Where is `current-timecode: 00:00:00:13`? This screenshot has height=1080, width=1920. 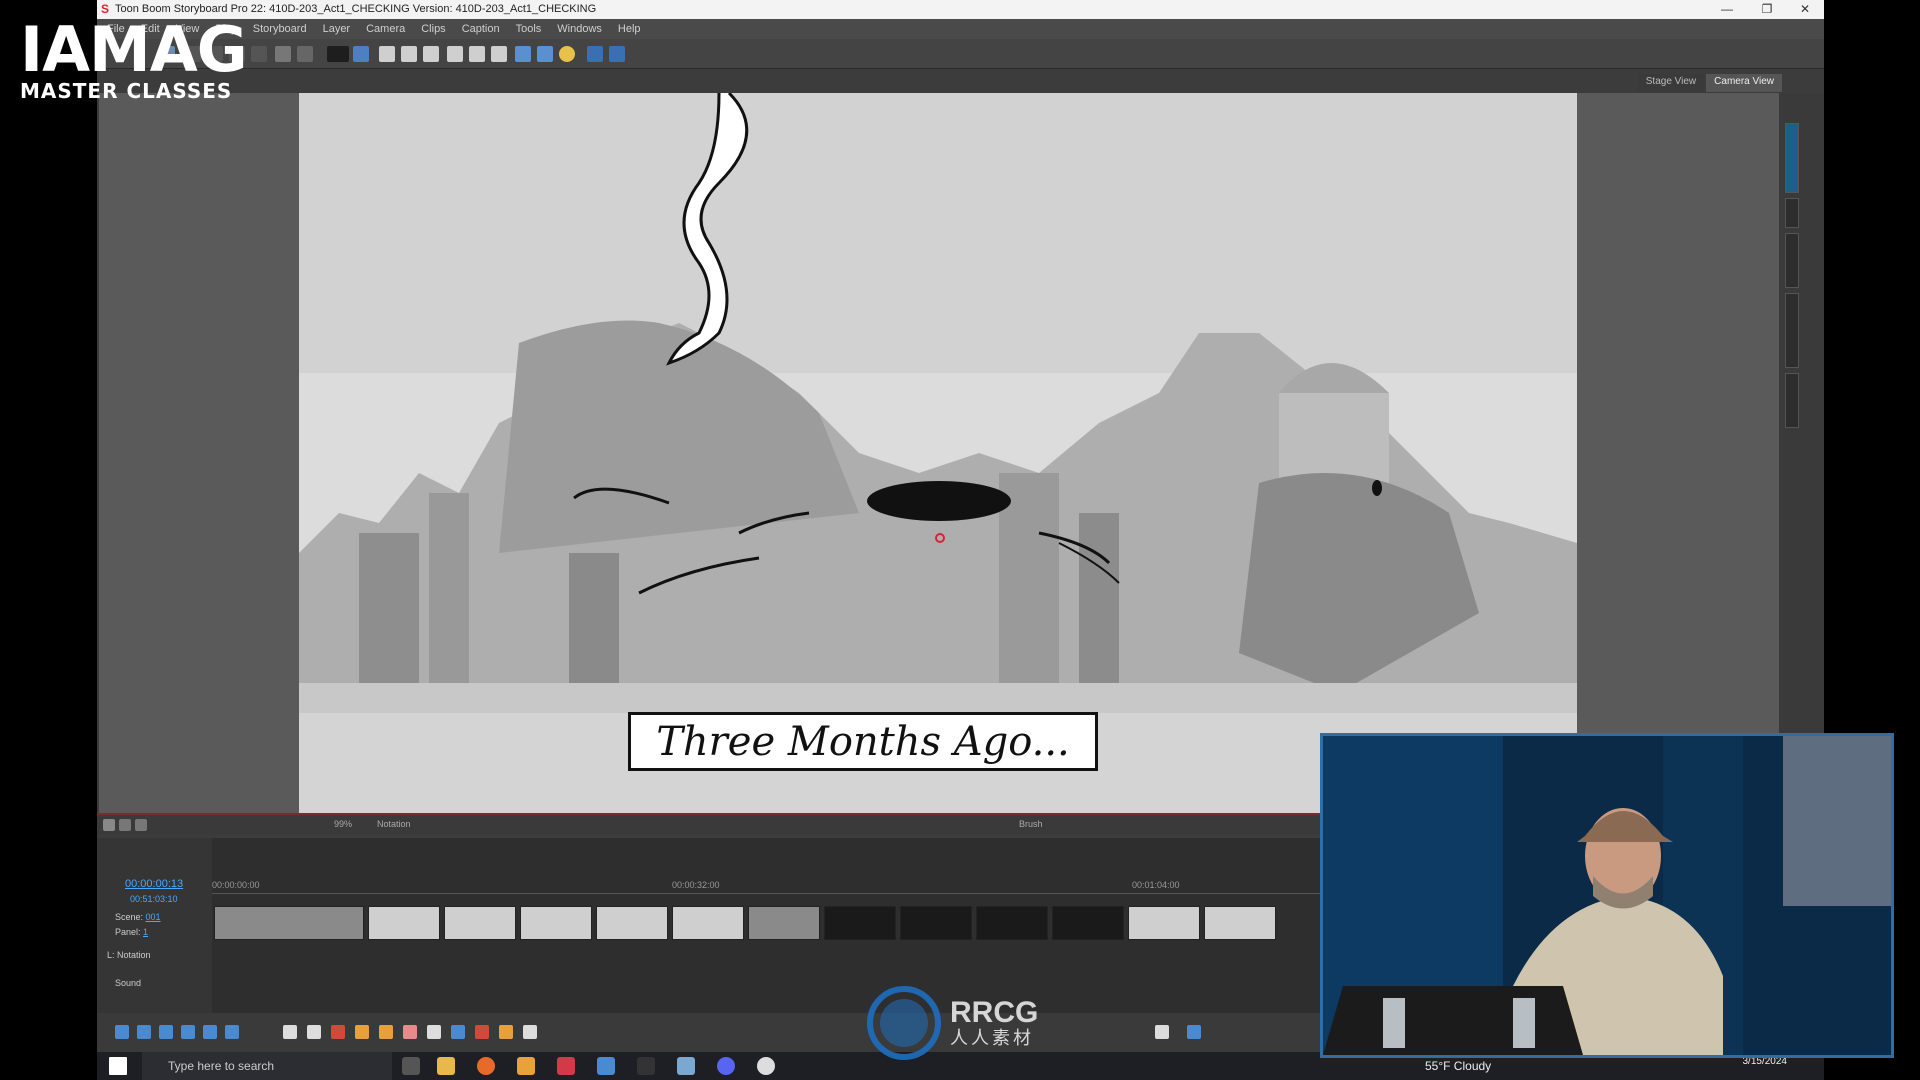
current-timecode: 00:00:00:13 is located at coordinates (154, 884).